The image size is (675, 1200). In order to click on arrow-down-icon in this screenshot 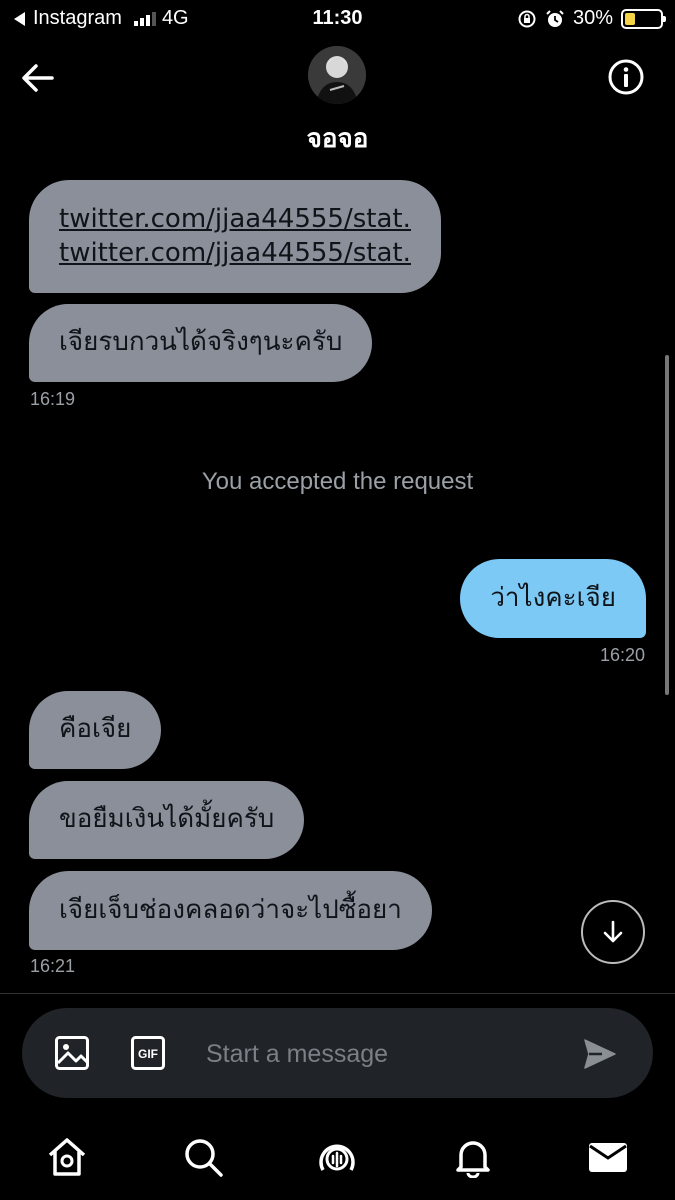, I will do `click(613, 931)`.